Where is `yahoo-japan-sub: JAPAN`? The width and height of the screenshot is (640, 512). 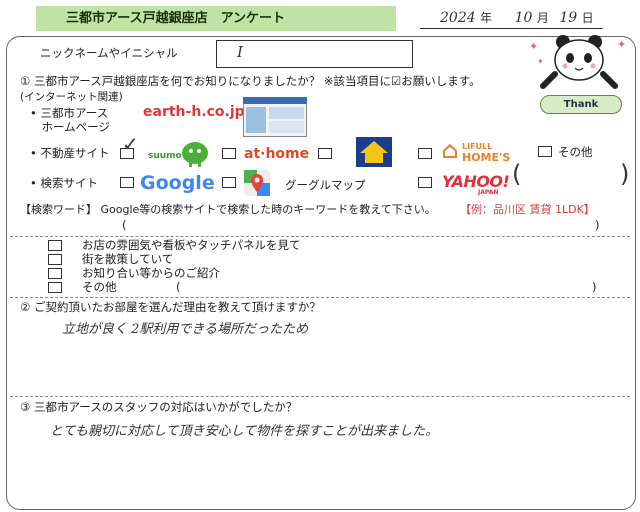 yahoo-japan-sub: JAPAN is located at coordinates (488, 192).